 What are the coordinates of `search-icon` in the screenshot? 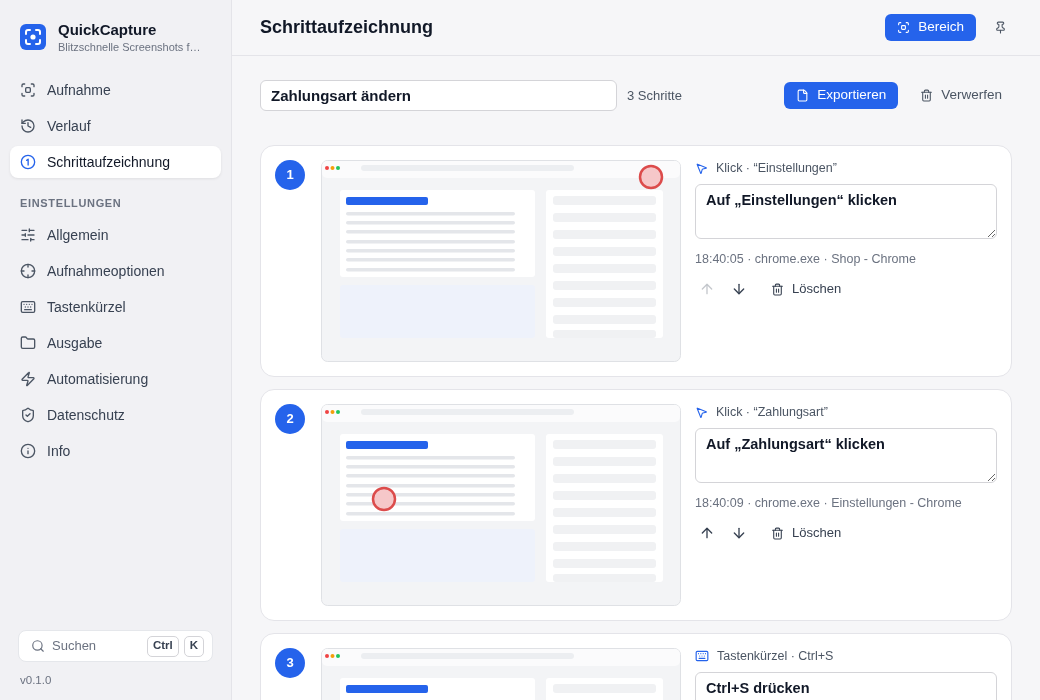 It's located at (38, 646).